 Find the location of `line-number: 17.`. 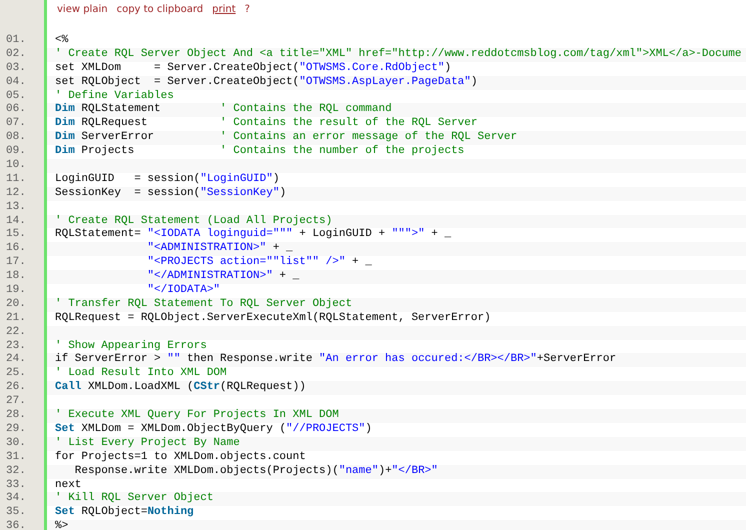

line-number: 17. is located at coordinates (16, 263).